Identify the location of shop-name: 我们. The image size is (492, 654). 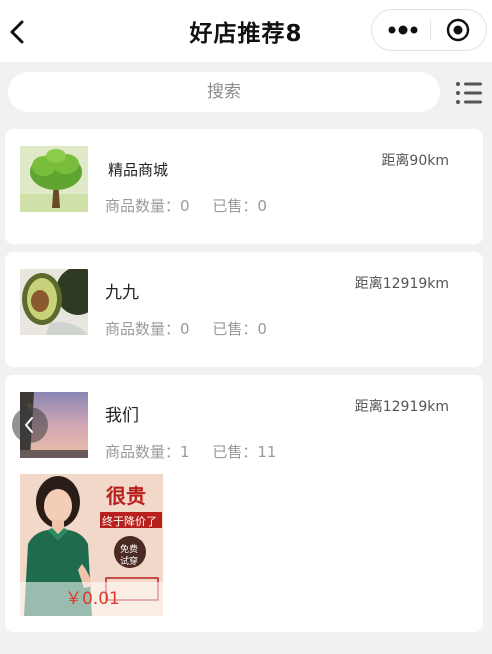
(122, 416).